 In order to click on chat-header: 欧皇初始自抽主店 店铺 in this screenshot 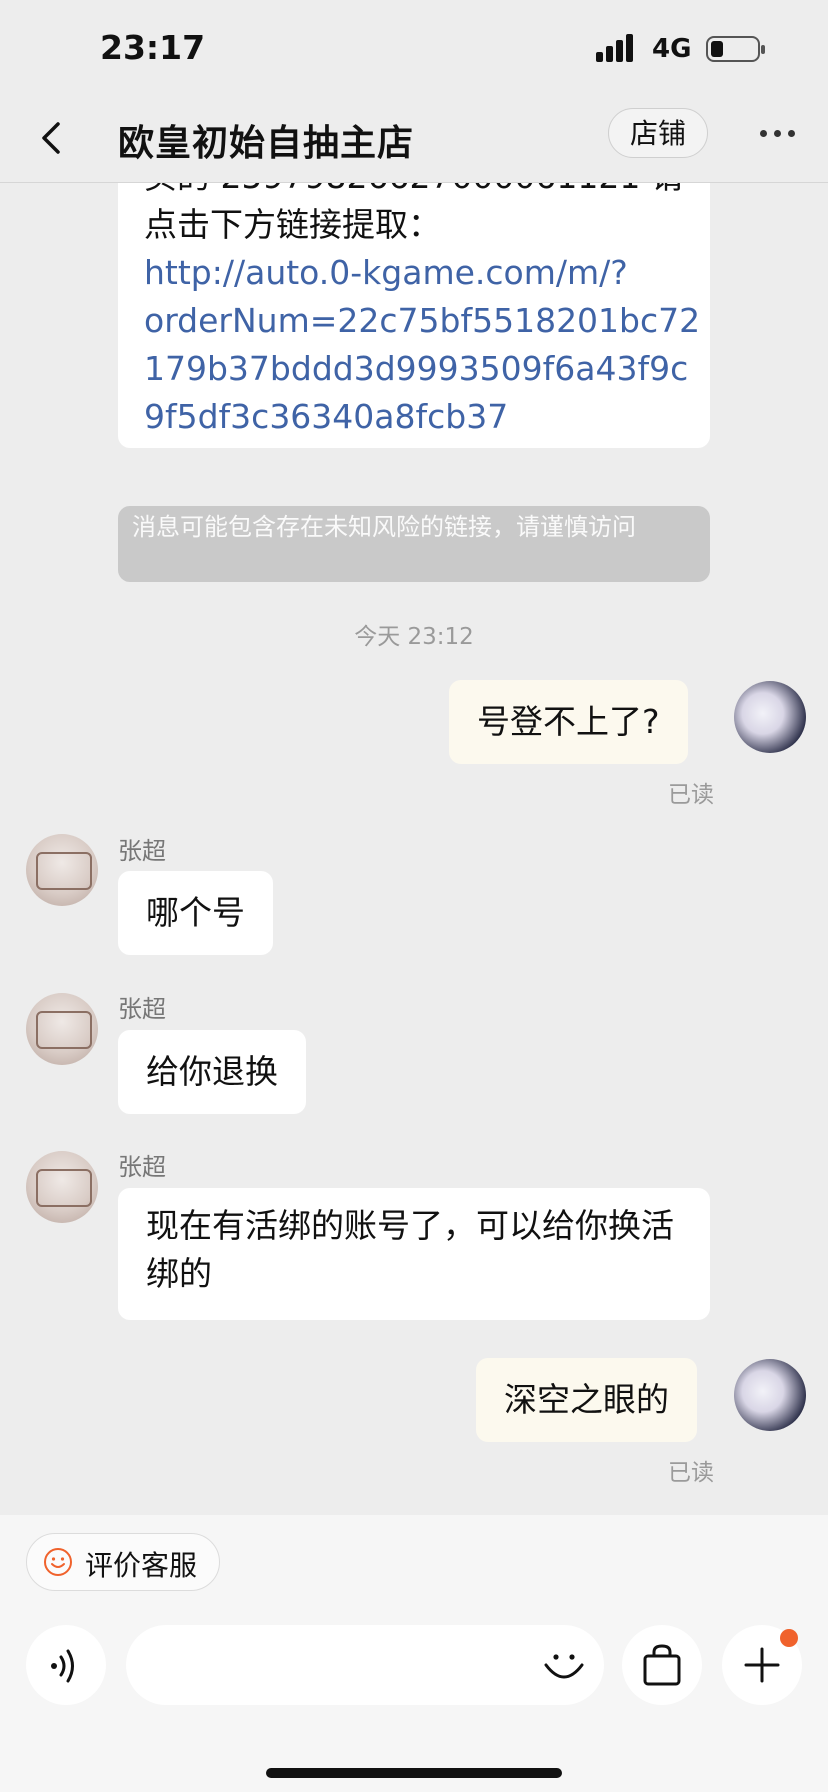, I will do `click(414, 141)`.